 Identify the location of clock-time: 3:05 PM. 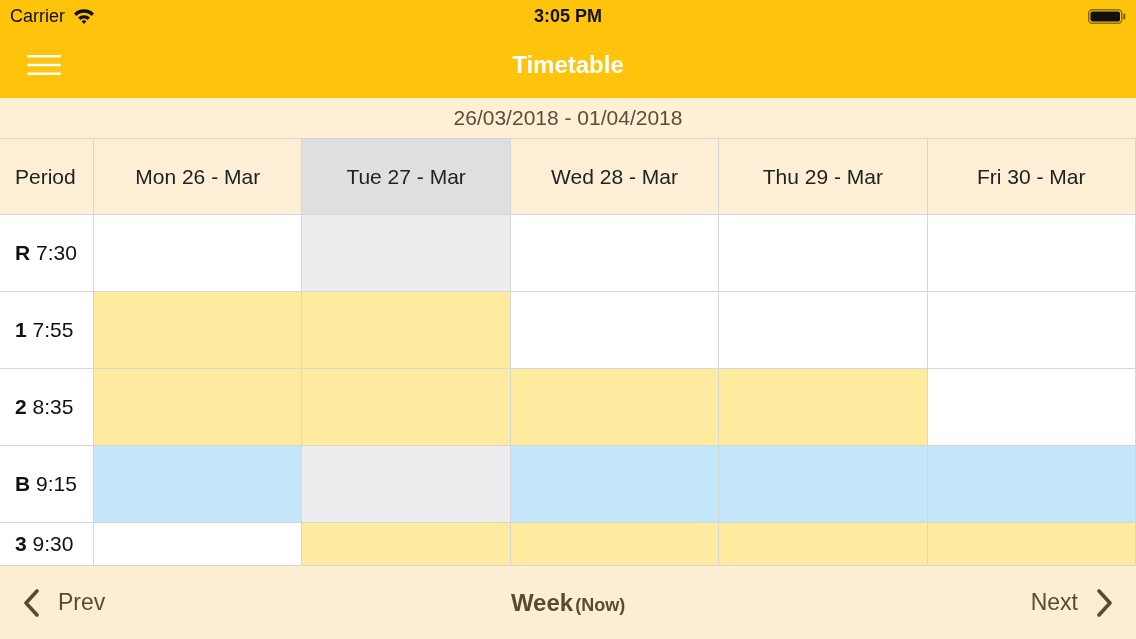
(568, 16).